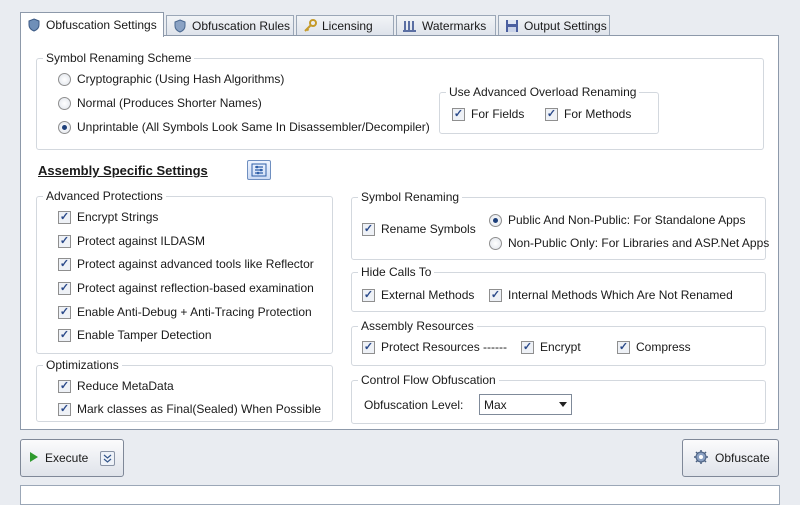  I want to click on option-label: Cryptographic (Using Hash Algorithms), so click(181, 79).